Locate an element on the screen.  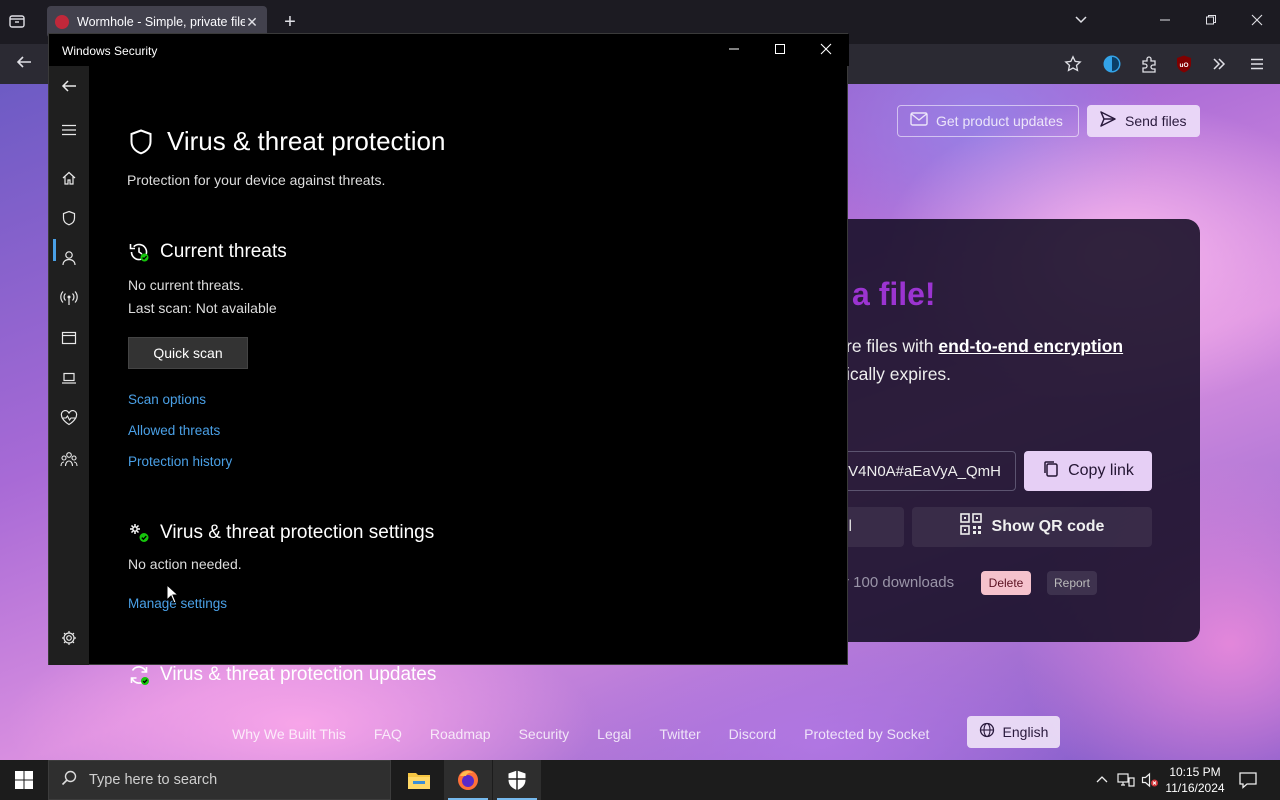
taskbar-search-box: Type here to search is located at coordinates (219, 780).